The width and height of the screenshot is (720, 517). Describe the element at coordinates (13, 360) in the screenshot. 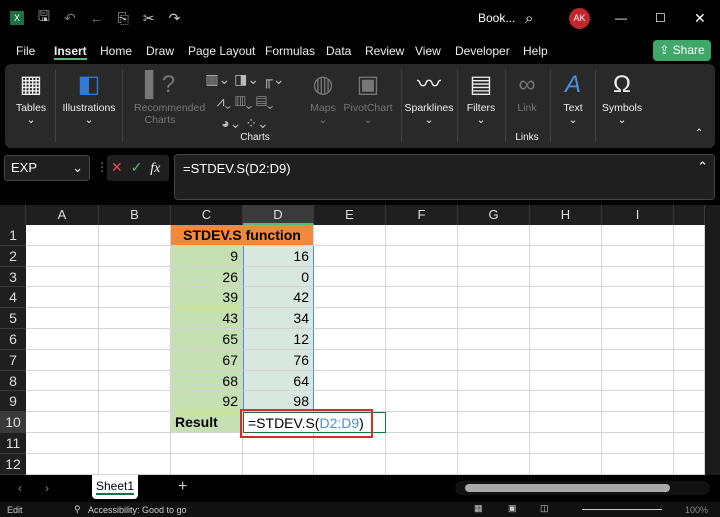

I see `row-header-7: 7` at that location.